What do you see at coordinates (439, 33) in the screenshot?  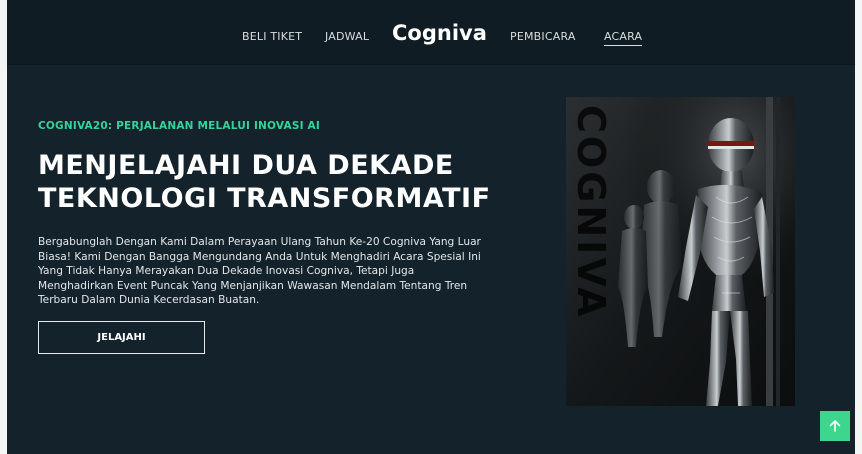 I see `brand-logo: Cogniva` at bounding box center [439, 33].